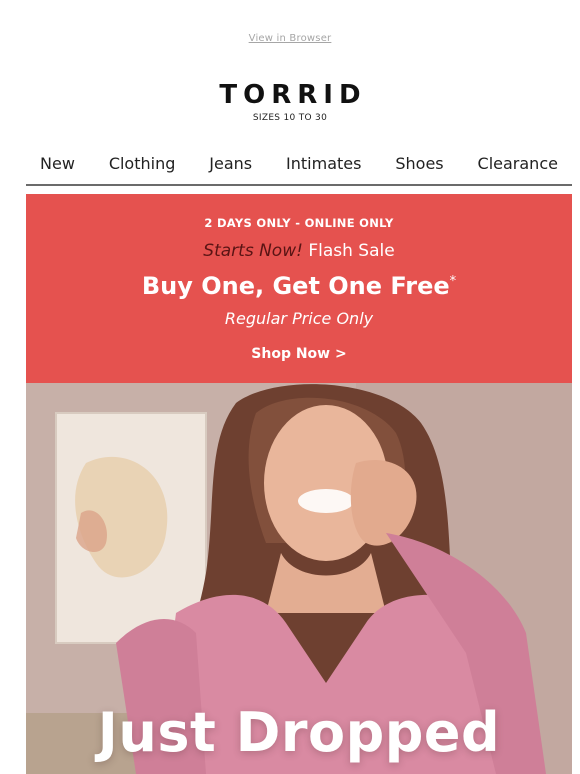  I want to click on promo-eyebrow: 2 DAYS ONLY - ONLINE ONLY, so click(299, 223).